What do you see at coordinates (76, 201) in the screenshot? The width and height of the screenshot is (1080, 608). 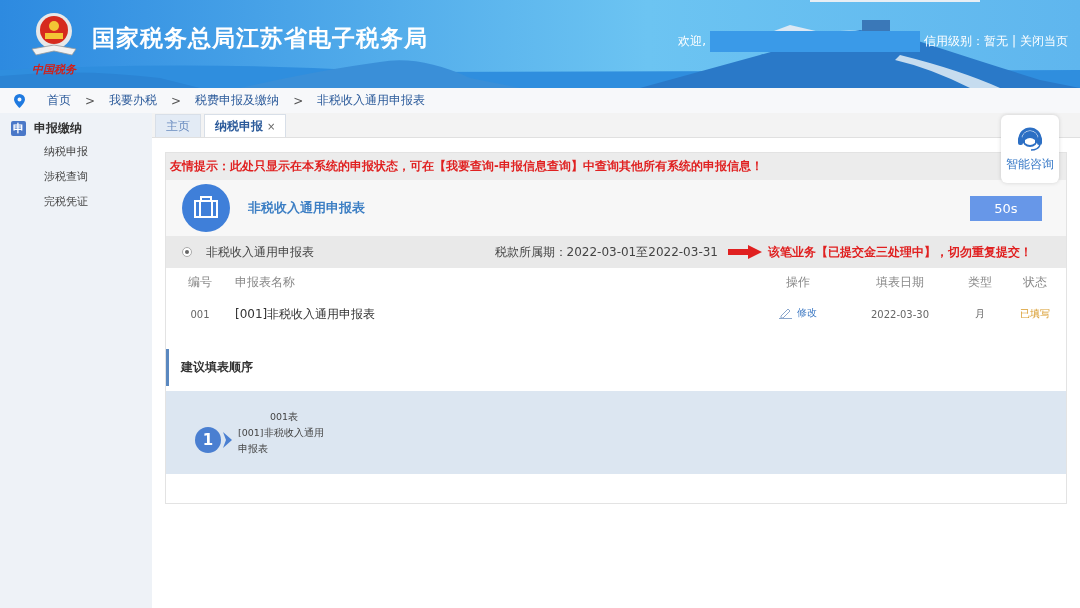 I see `sidebar-item: 完税凭证` at bounding box center [76, 201].